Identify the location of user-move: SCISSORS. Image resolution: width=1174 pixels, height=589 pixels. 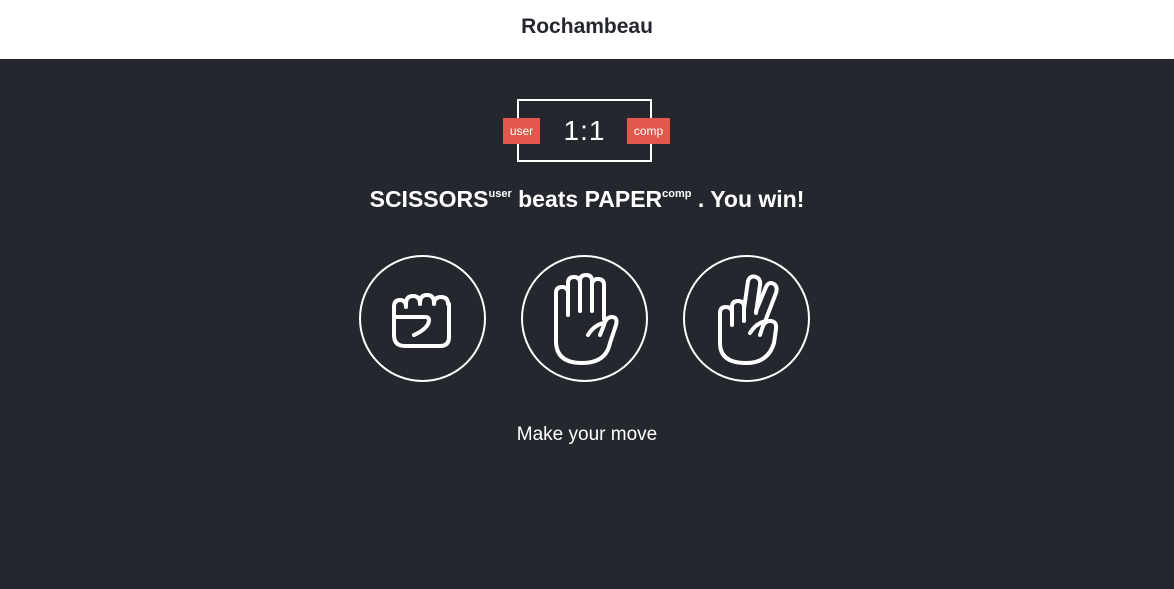
(429, 199).